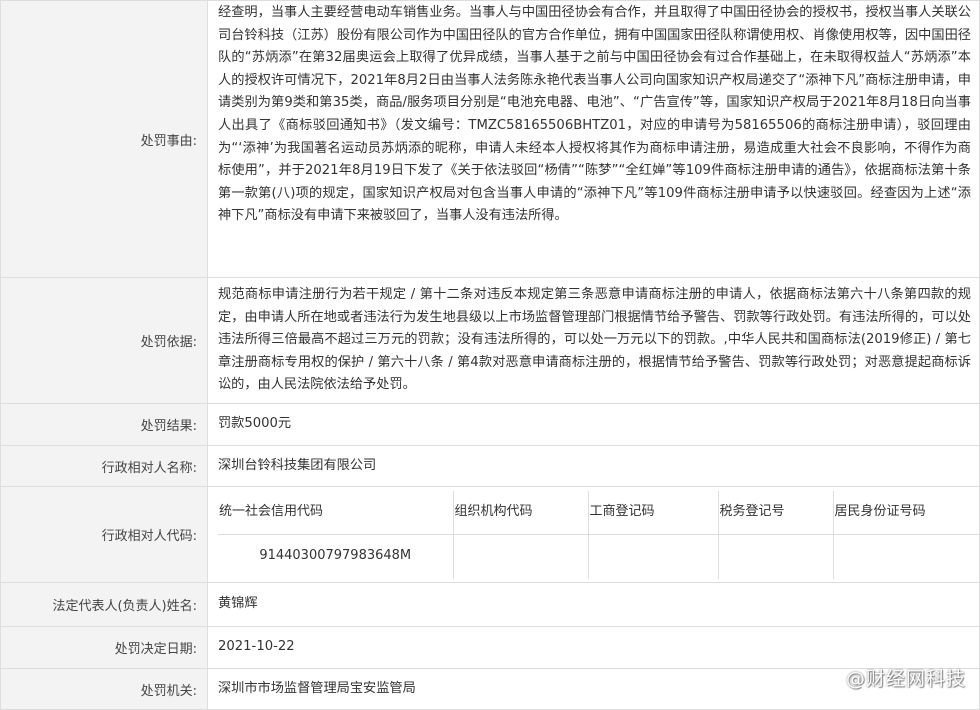 Image resolution: width=980 pixels, height=710 pixels. I want to click on code-value-row: 91440300797983648M, so click(599, 556).